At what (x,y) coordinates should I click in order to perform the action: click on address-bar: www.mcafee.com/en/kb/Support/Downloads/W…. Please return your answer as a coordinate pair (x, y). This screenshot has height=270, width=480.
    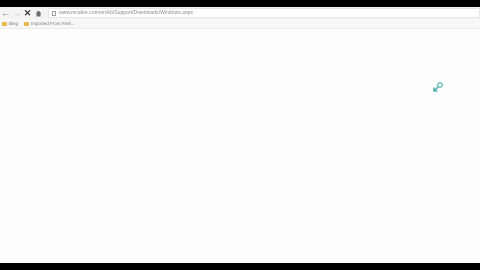
    Looking at the image, I should click on (264, 13).